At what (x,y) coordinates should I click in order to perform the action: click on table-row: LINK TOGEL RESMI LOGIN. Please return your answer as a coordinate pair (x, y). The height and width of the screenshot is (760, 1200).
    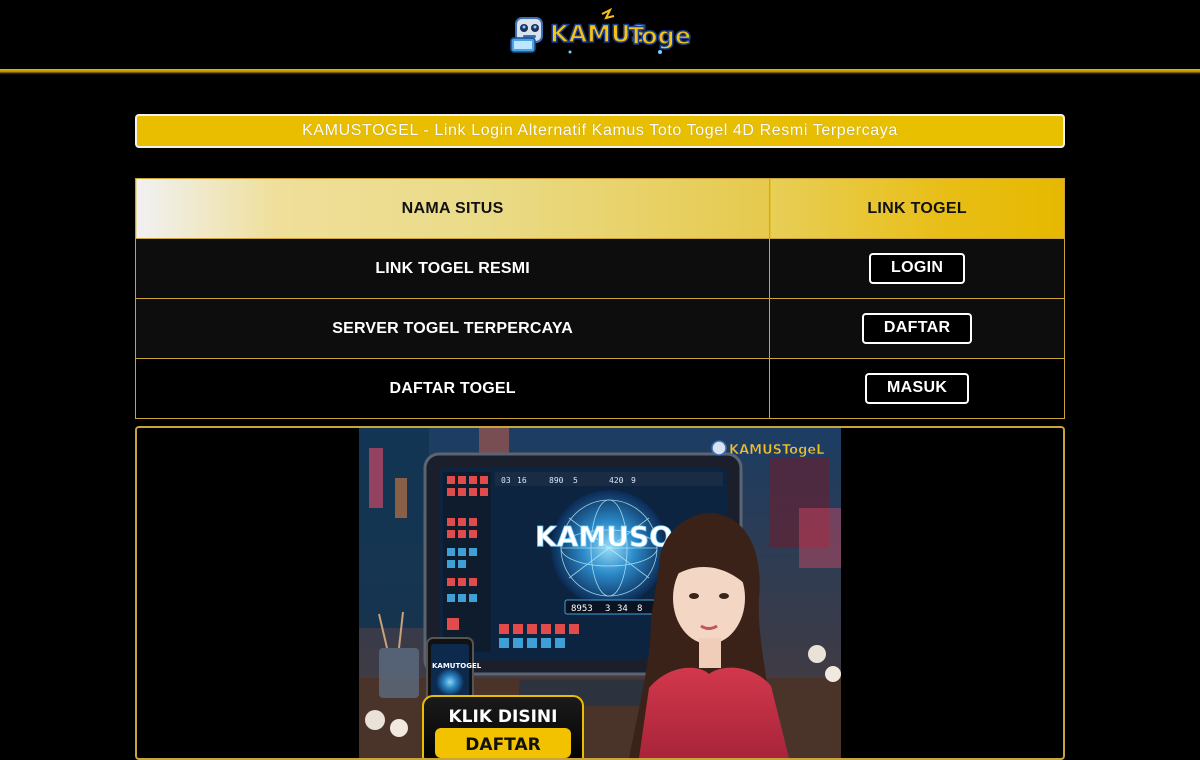
    Looking at the image, I should click on (599, 268).